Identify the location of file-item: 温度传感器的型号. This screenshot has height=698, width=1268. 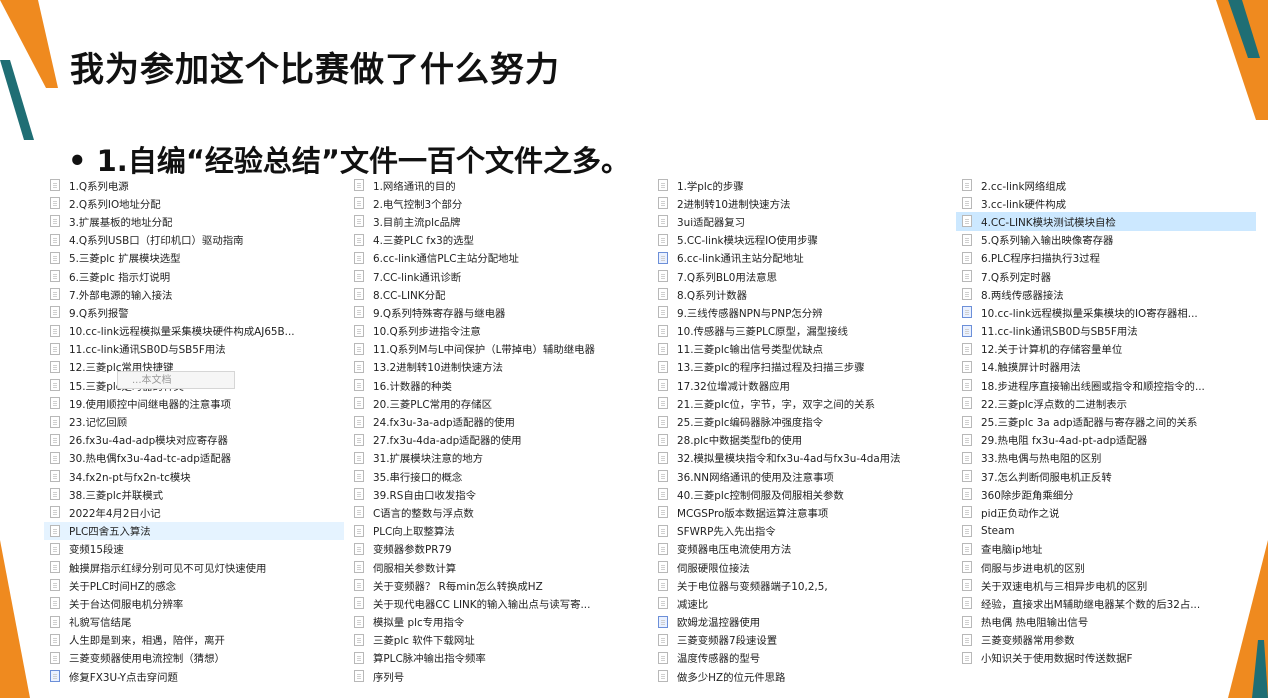
(802, 658).